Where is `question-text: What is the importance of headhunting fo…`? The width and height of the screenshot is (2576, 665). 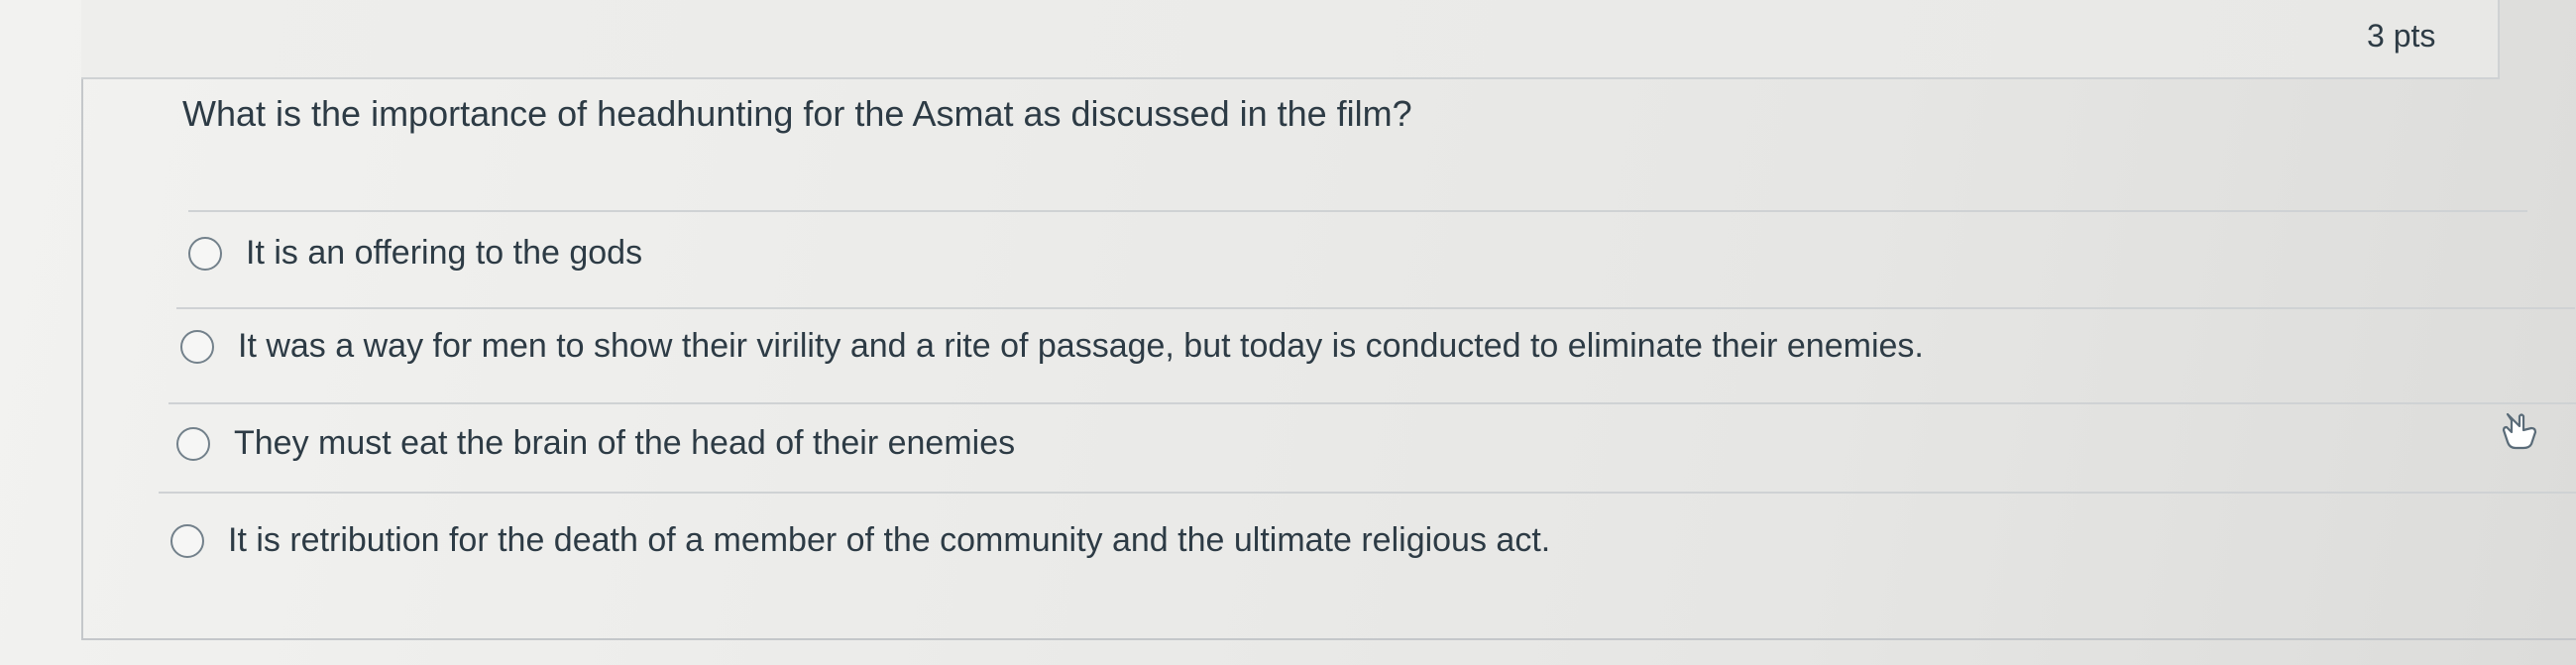 question-text: What is the importance of headhunting fo… is located at coordinates (797, 113).